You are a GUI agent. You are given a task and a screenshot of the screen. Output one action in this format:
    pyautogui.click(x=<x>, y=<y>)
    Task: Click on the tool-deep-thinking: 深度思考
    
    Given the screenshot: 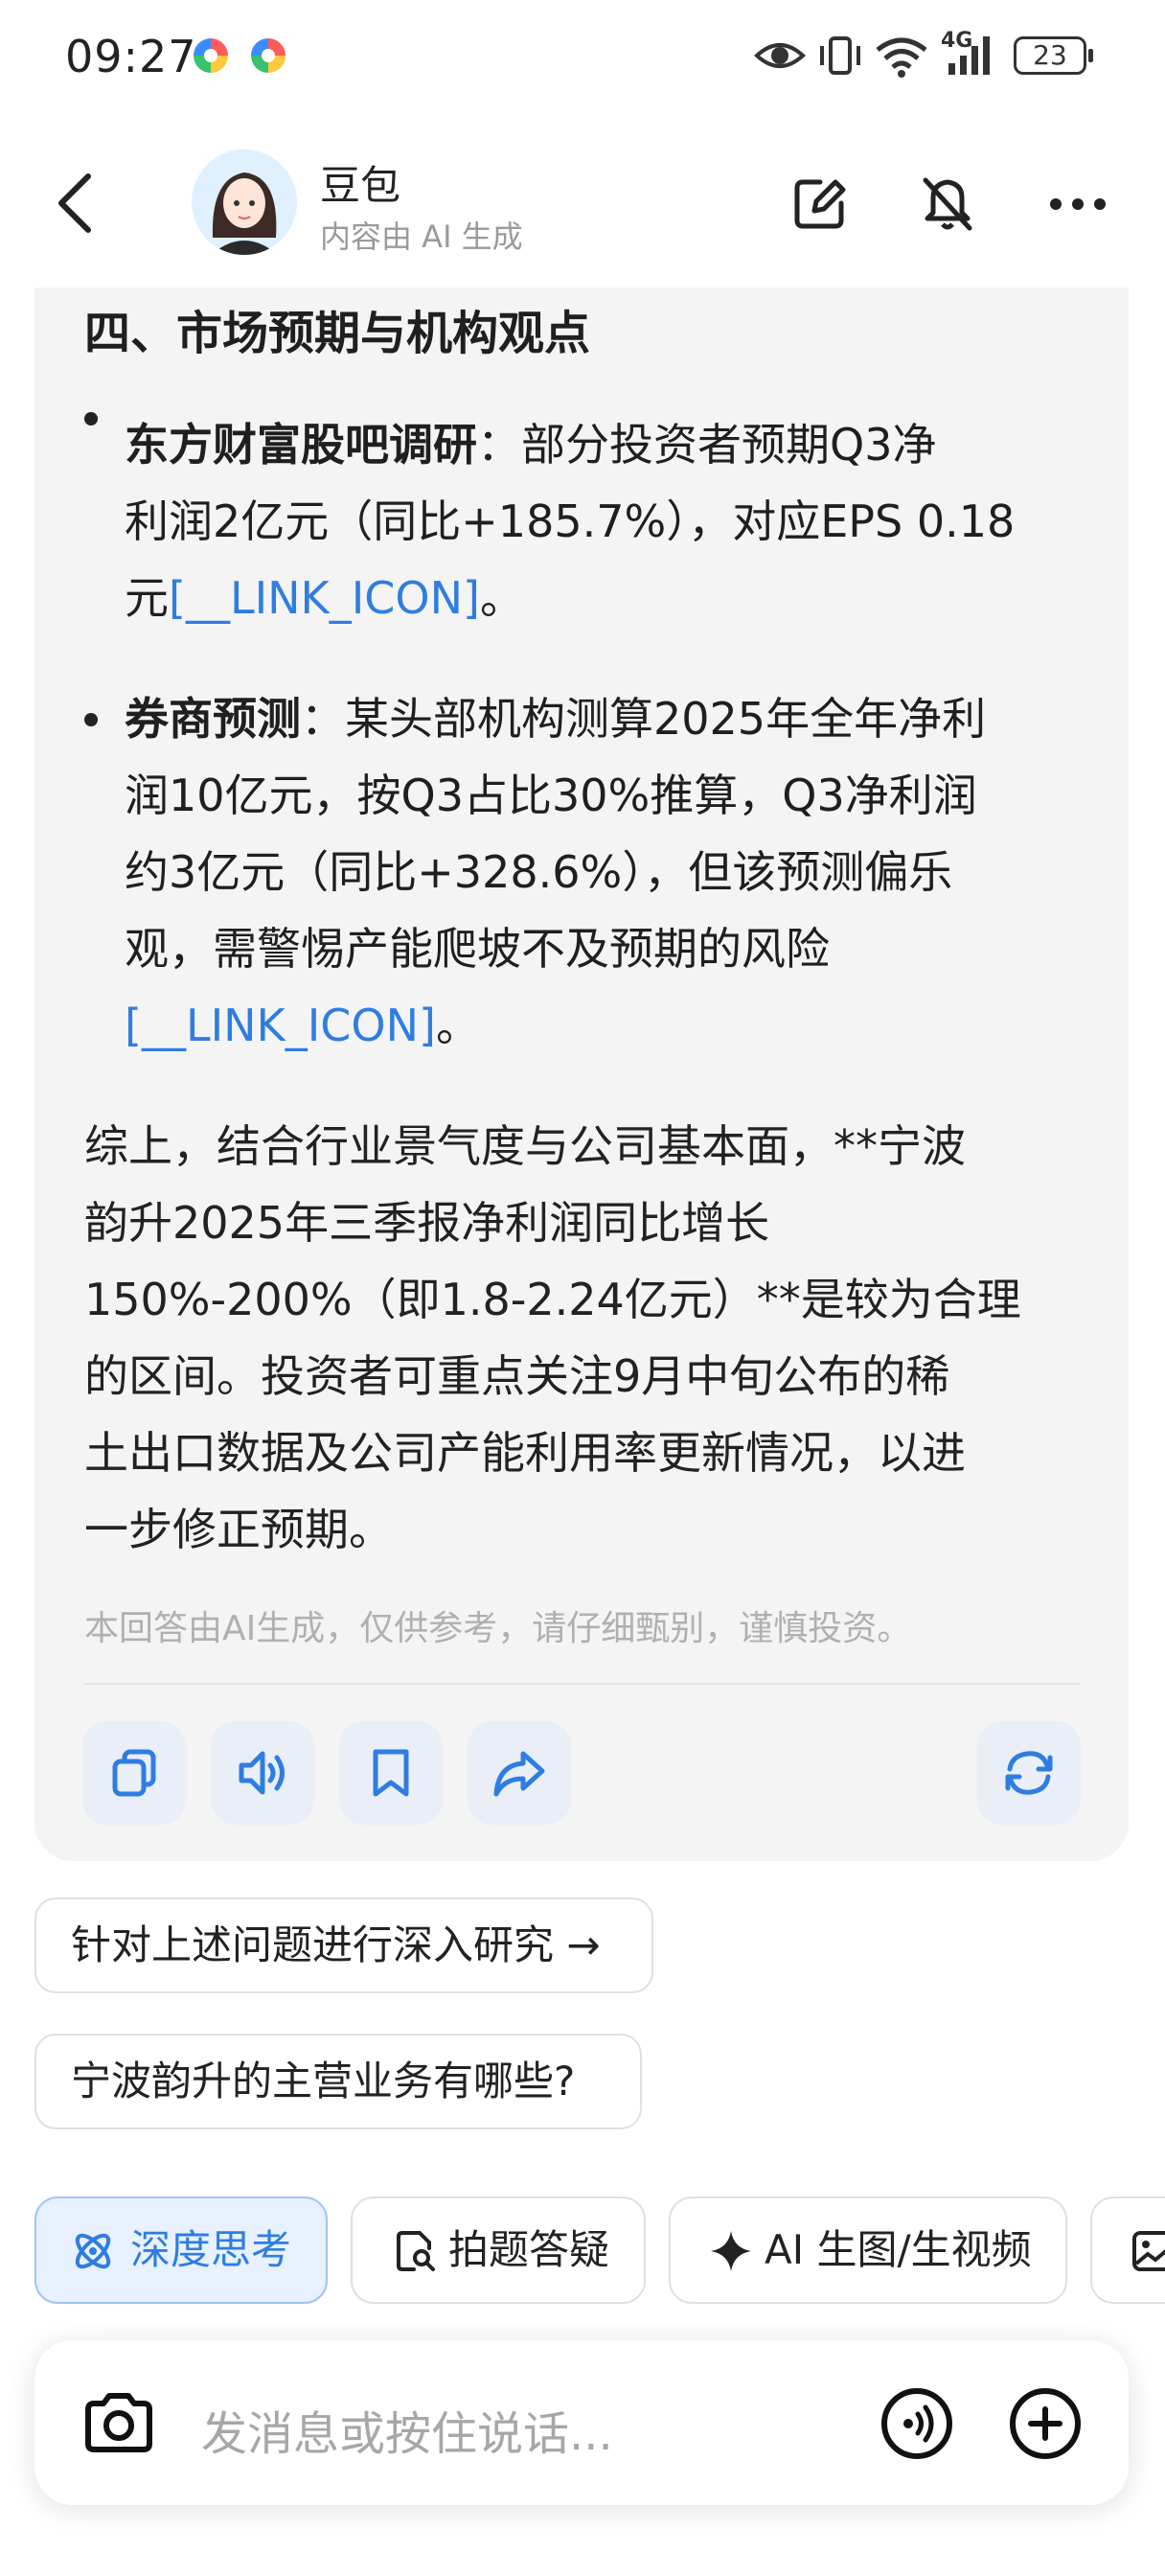 What is the action you would take?
    pyautogui.click(x=181, y=2250)
    